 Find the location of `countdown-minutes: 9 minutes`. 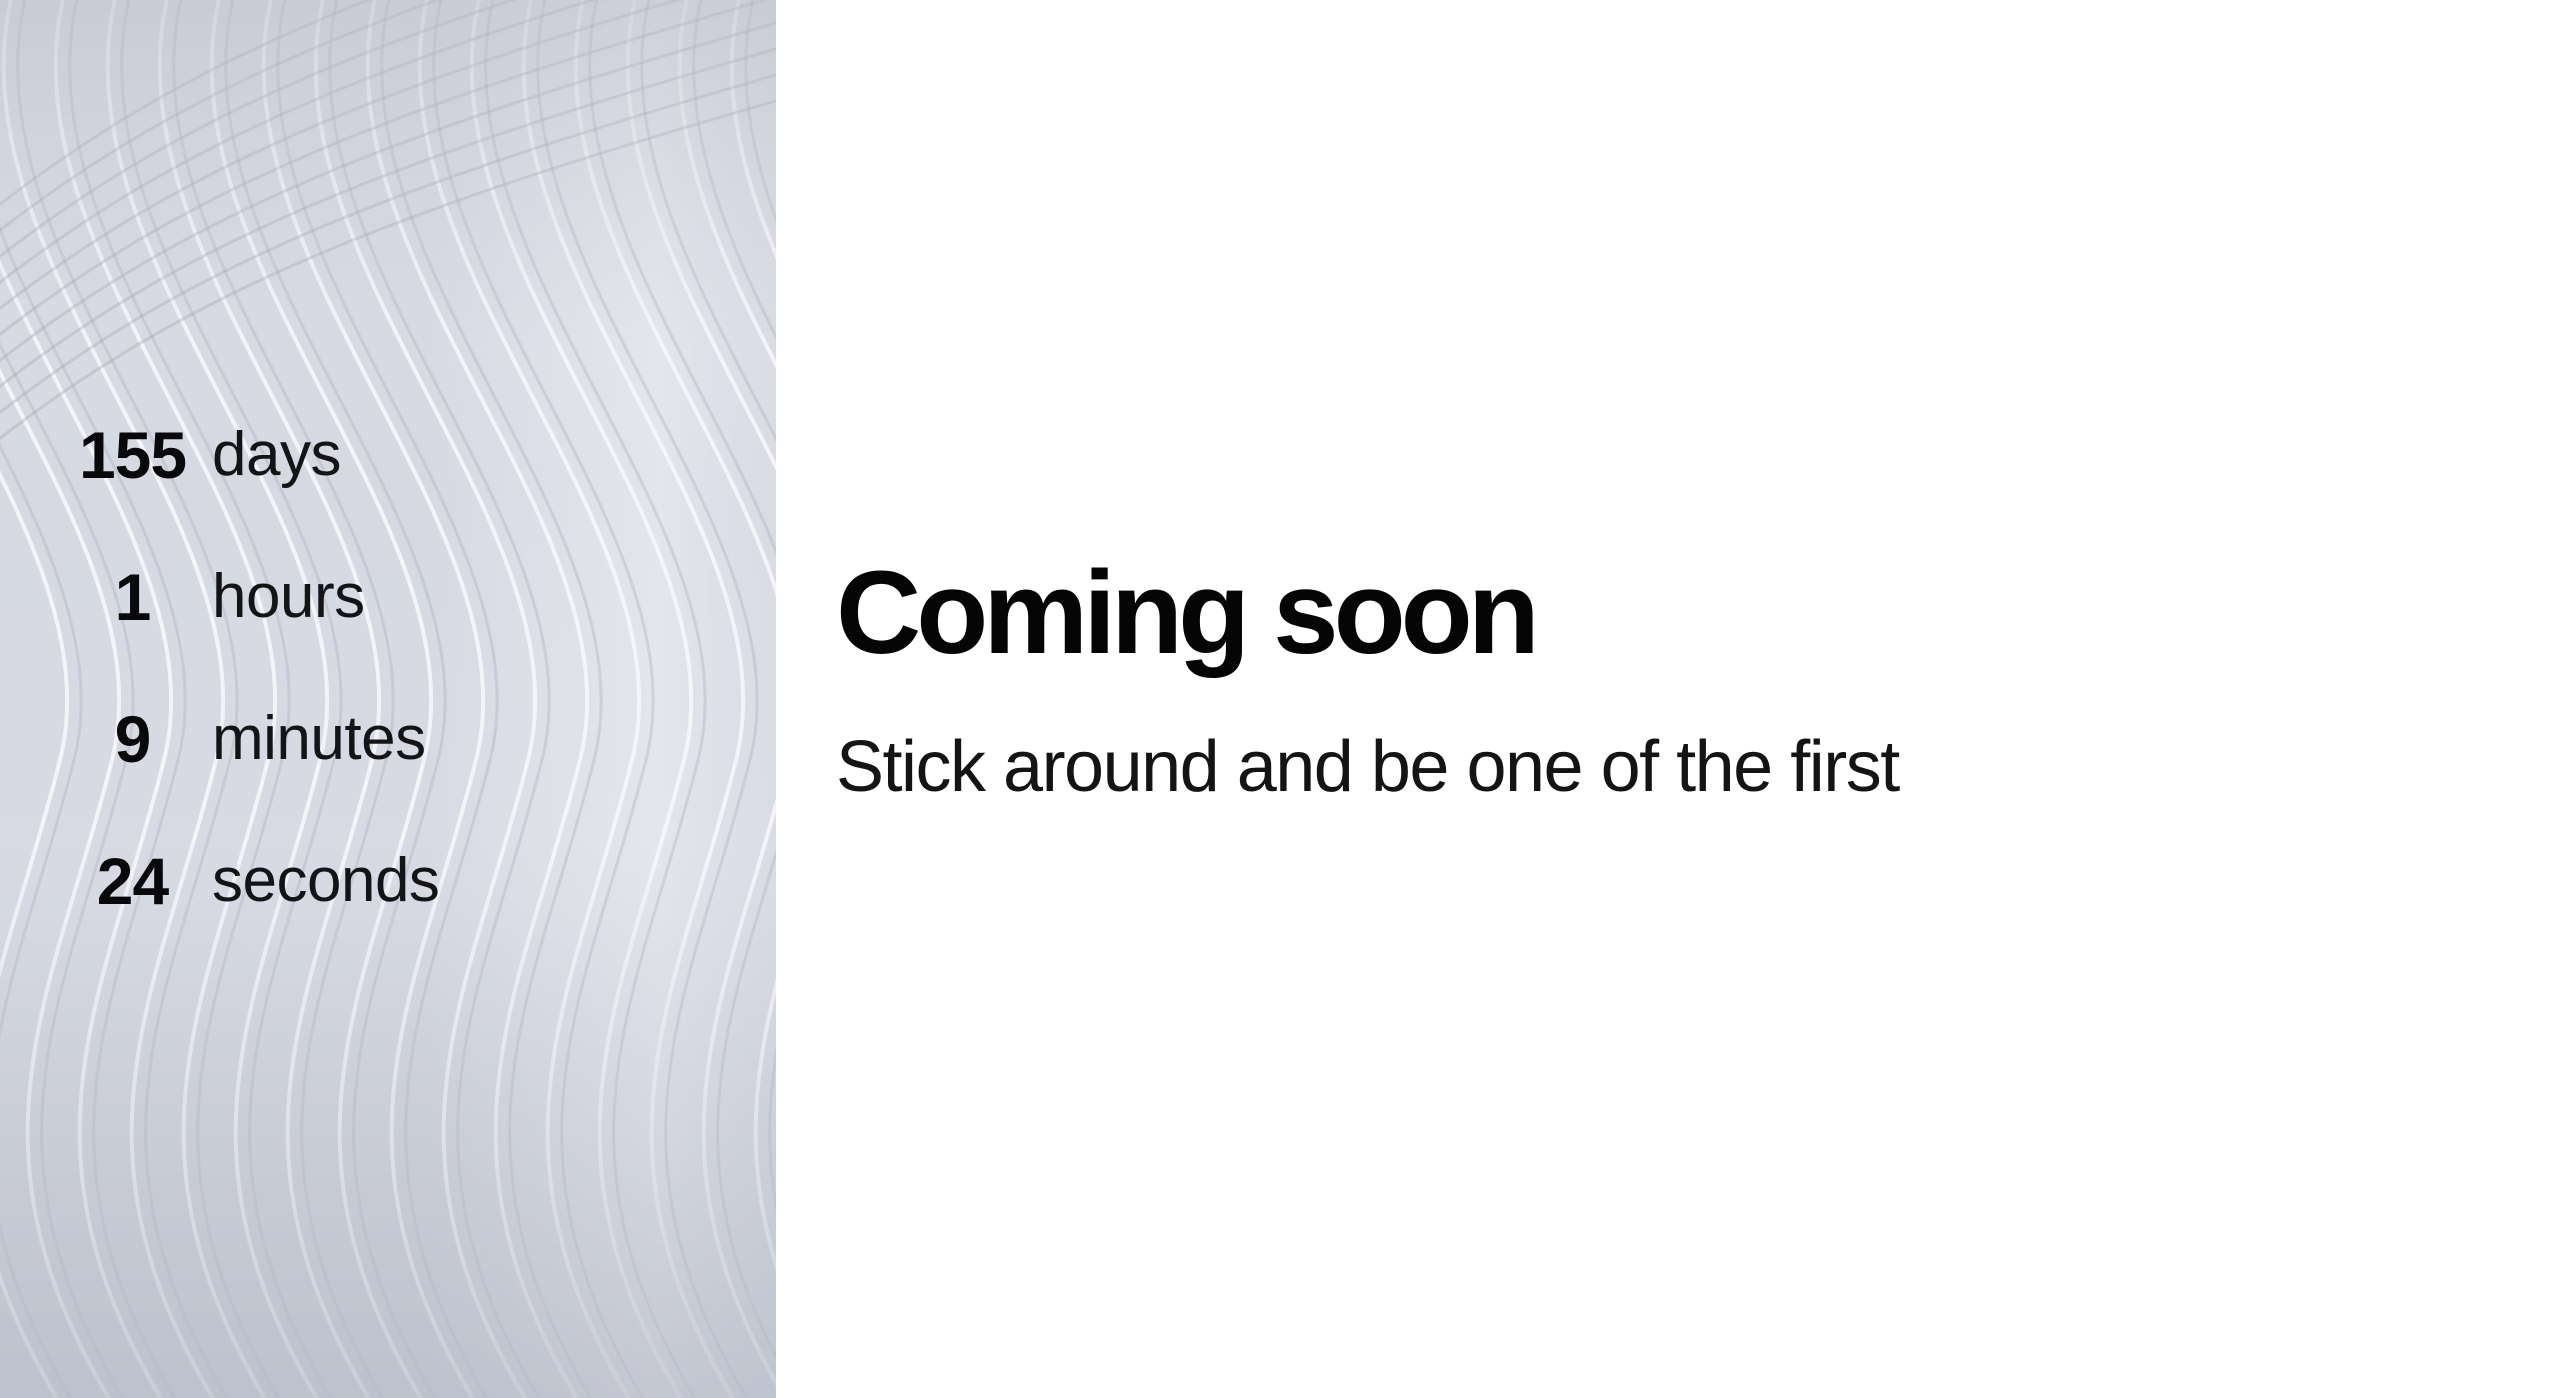

countdown-minutes: 9 minutes is located at coordinates (300, 739).